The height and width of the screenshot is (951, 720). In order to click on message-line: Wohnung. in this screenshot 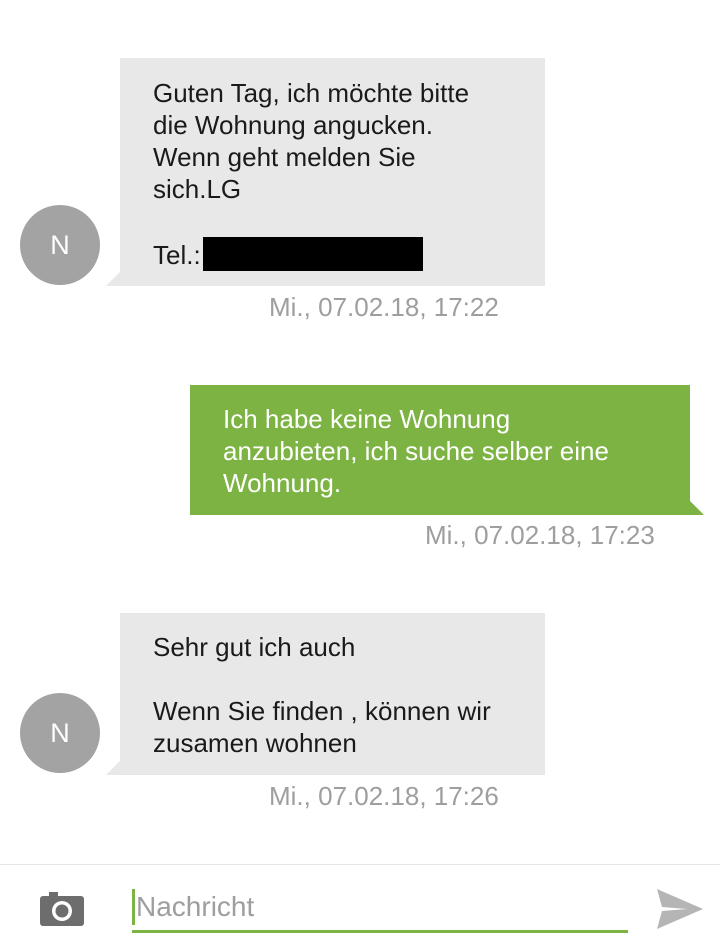, I will do `click(282, 483)`.